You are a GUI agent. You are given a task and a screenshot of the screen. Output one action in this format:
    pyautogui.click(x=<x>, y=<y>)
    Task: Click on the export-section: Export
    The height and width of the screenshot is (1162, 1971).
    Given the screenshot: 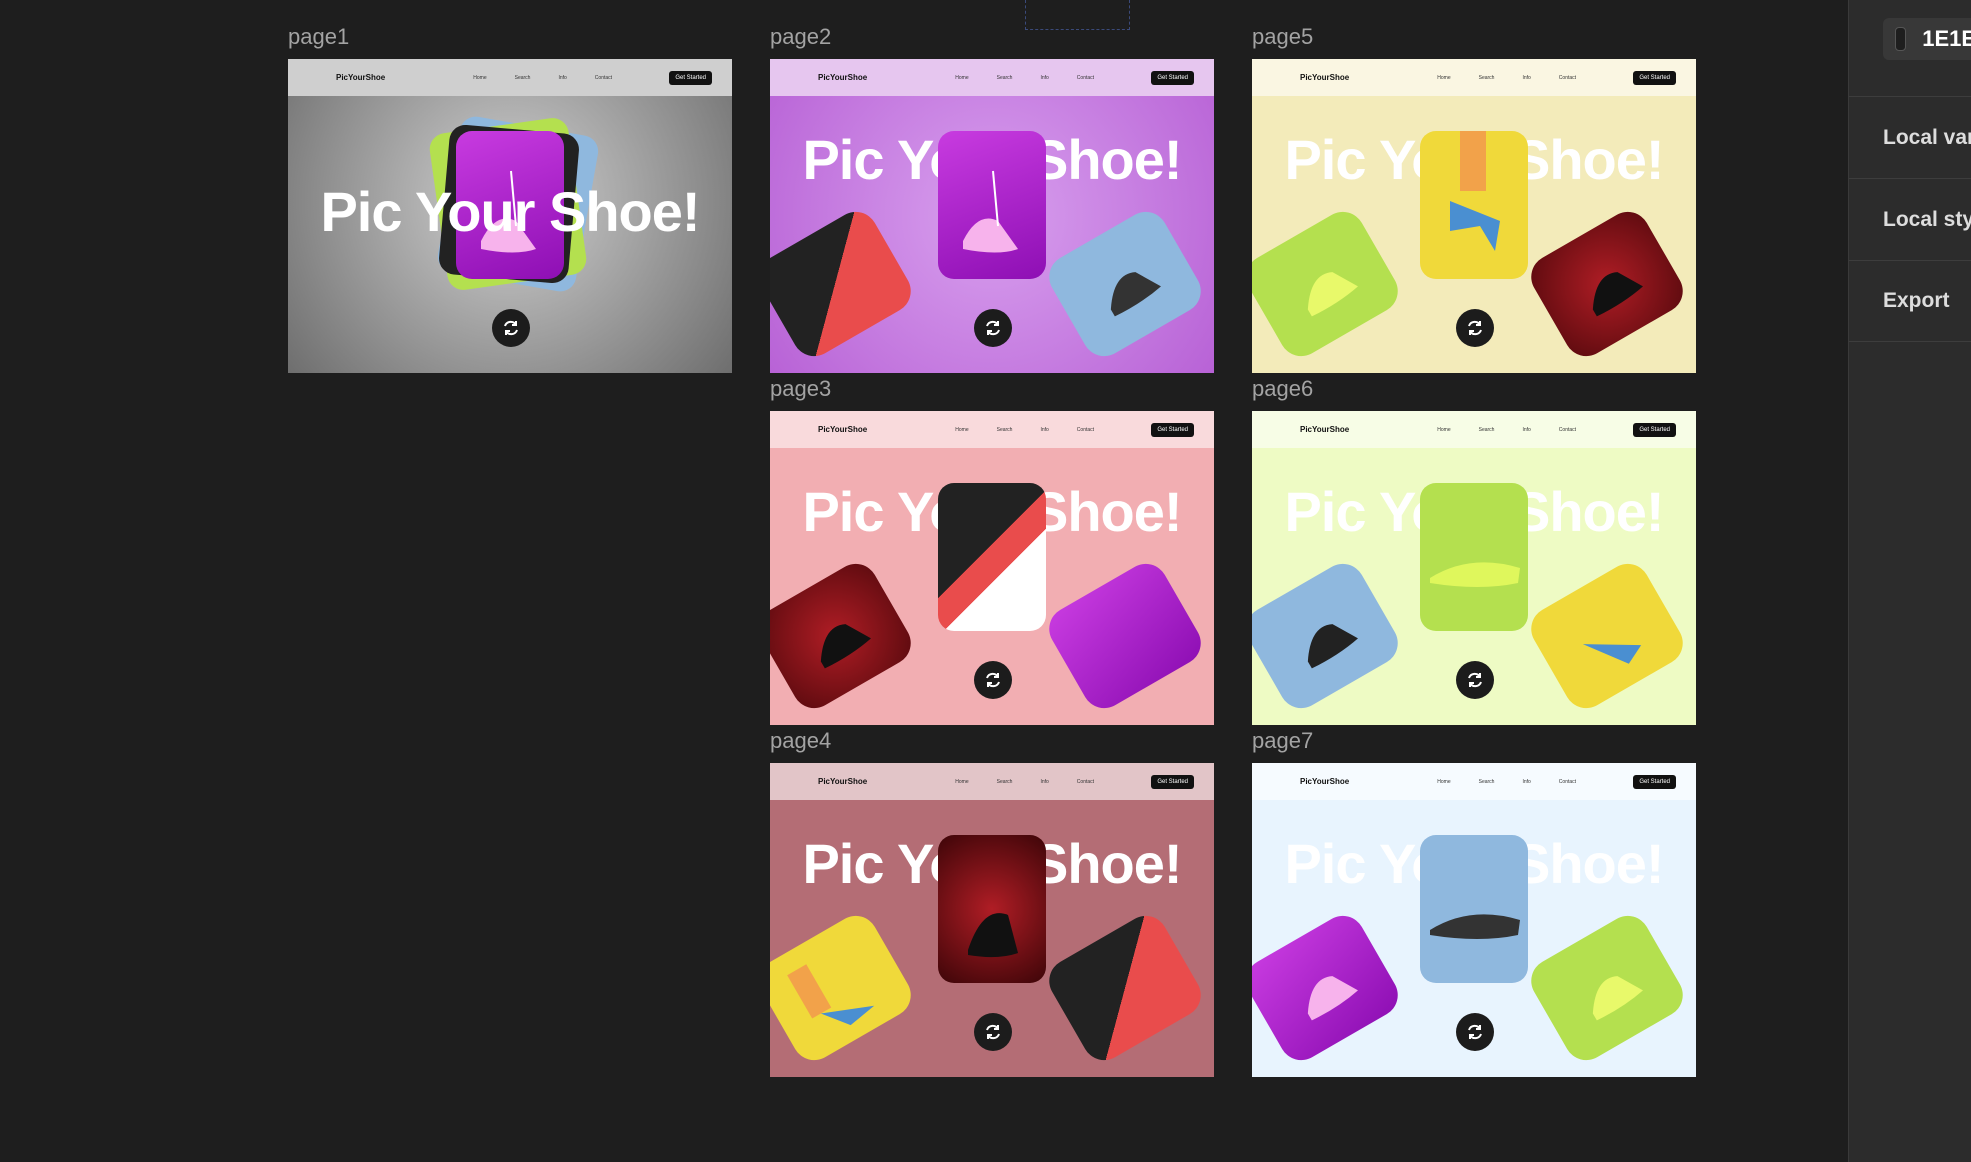 What is the action you would take?
    pyautogui.click(x=1910, y=301)
    